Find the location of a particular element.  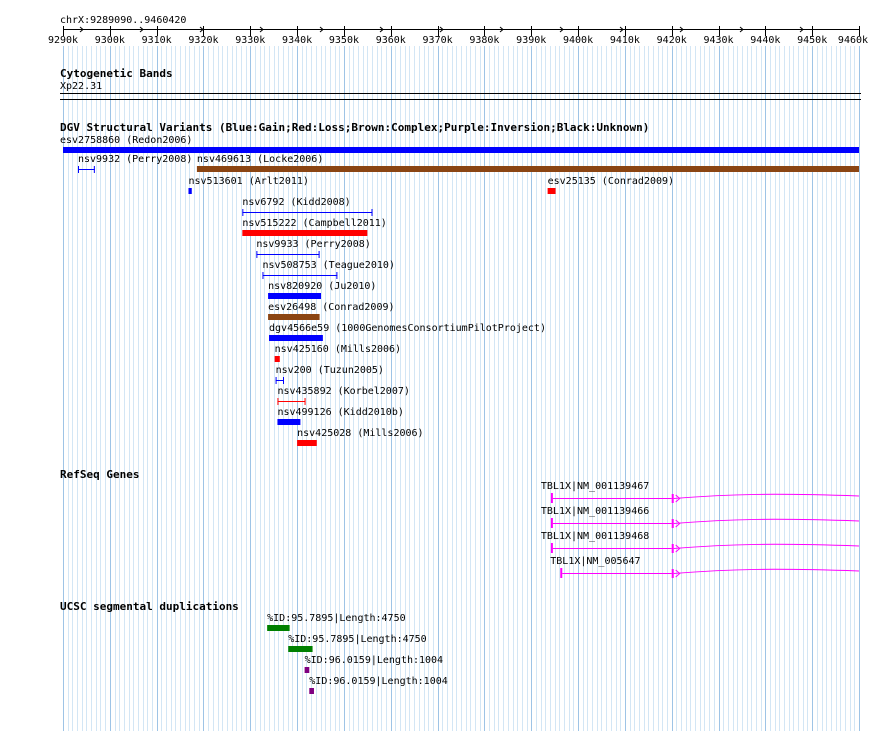

ruler-tick-label: 9370k is located at coordinates (437, 40).